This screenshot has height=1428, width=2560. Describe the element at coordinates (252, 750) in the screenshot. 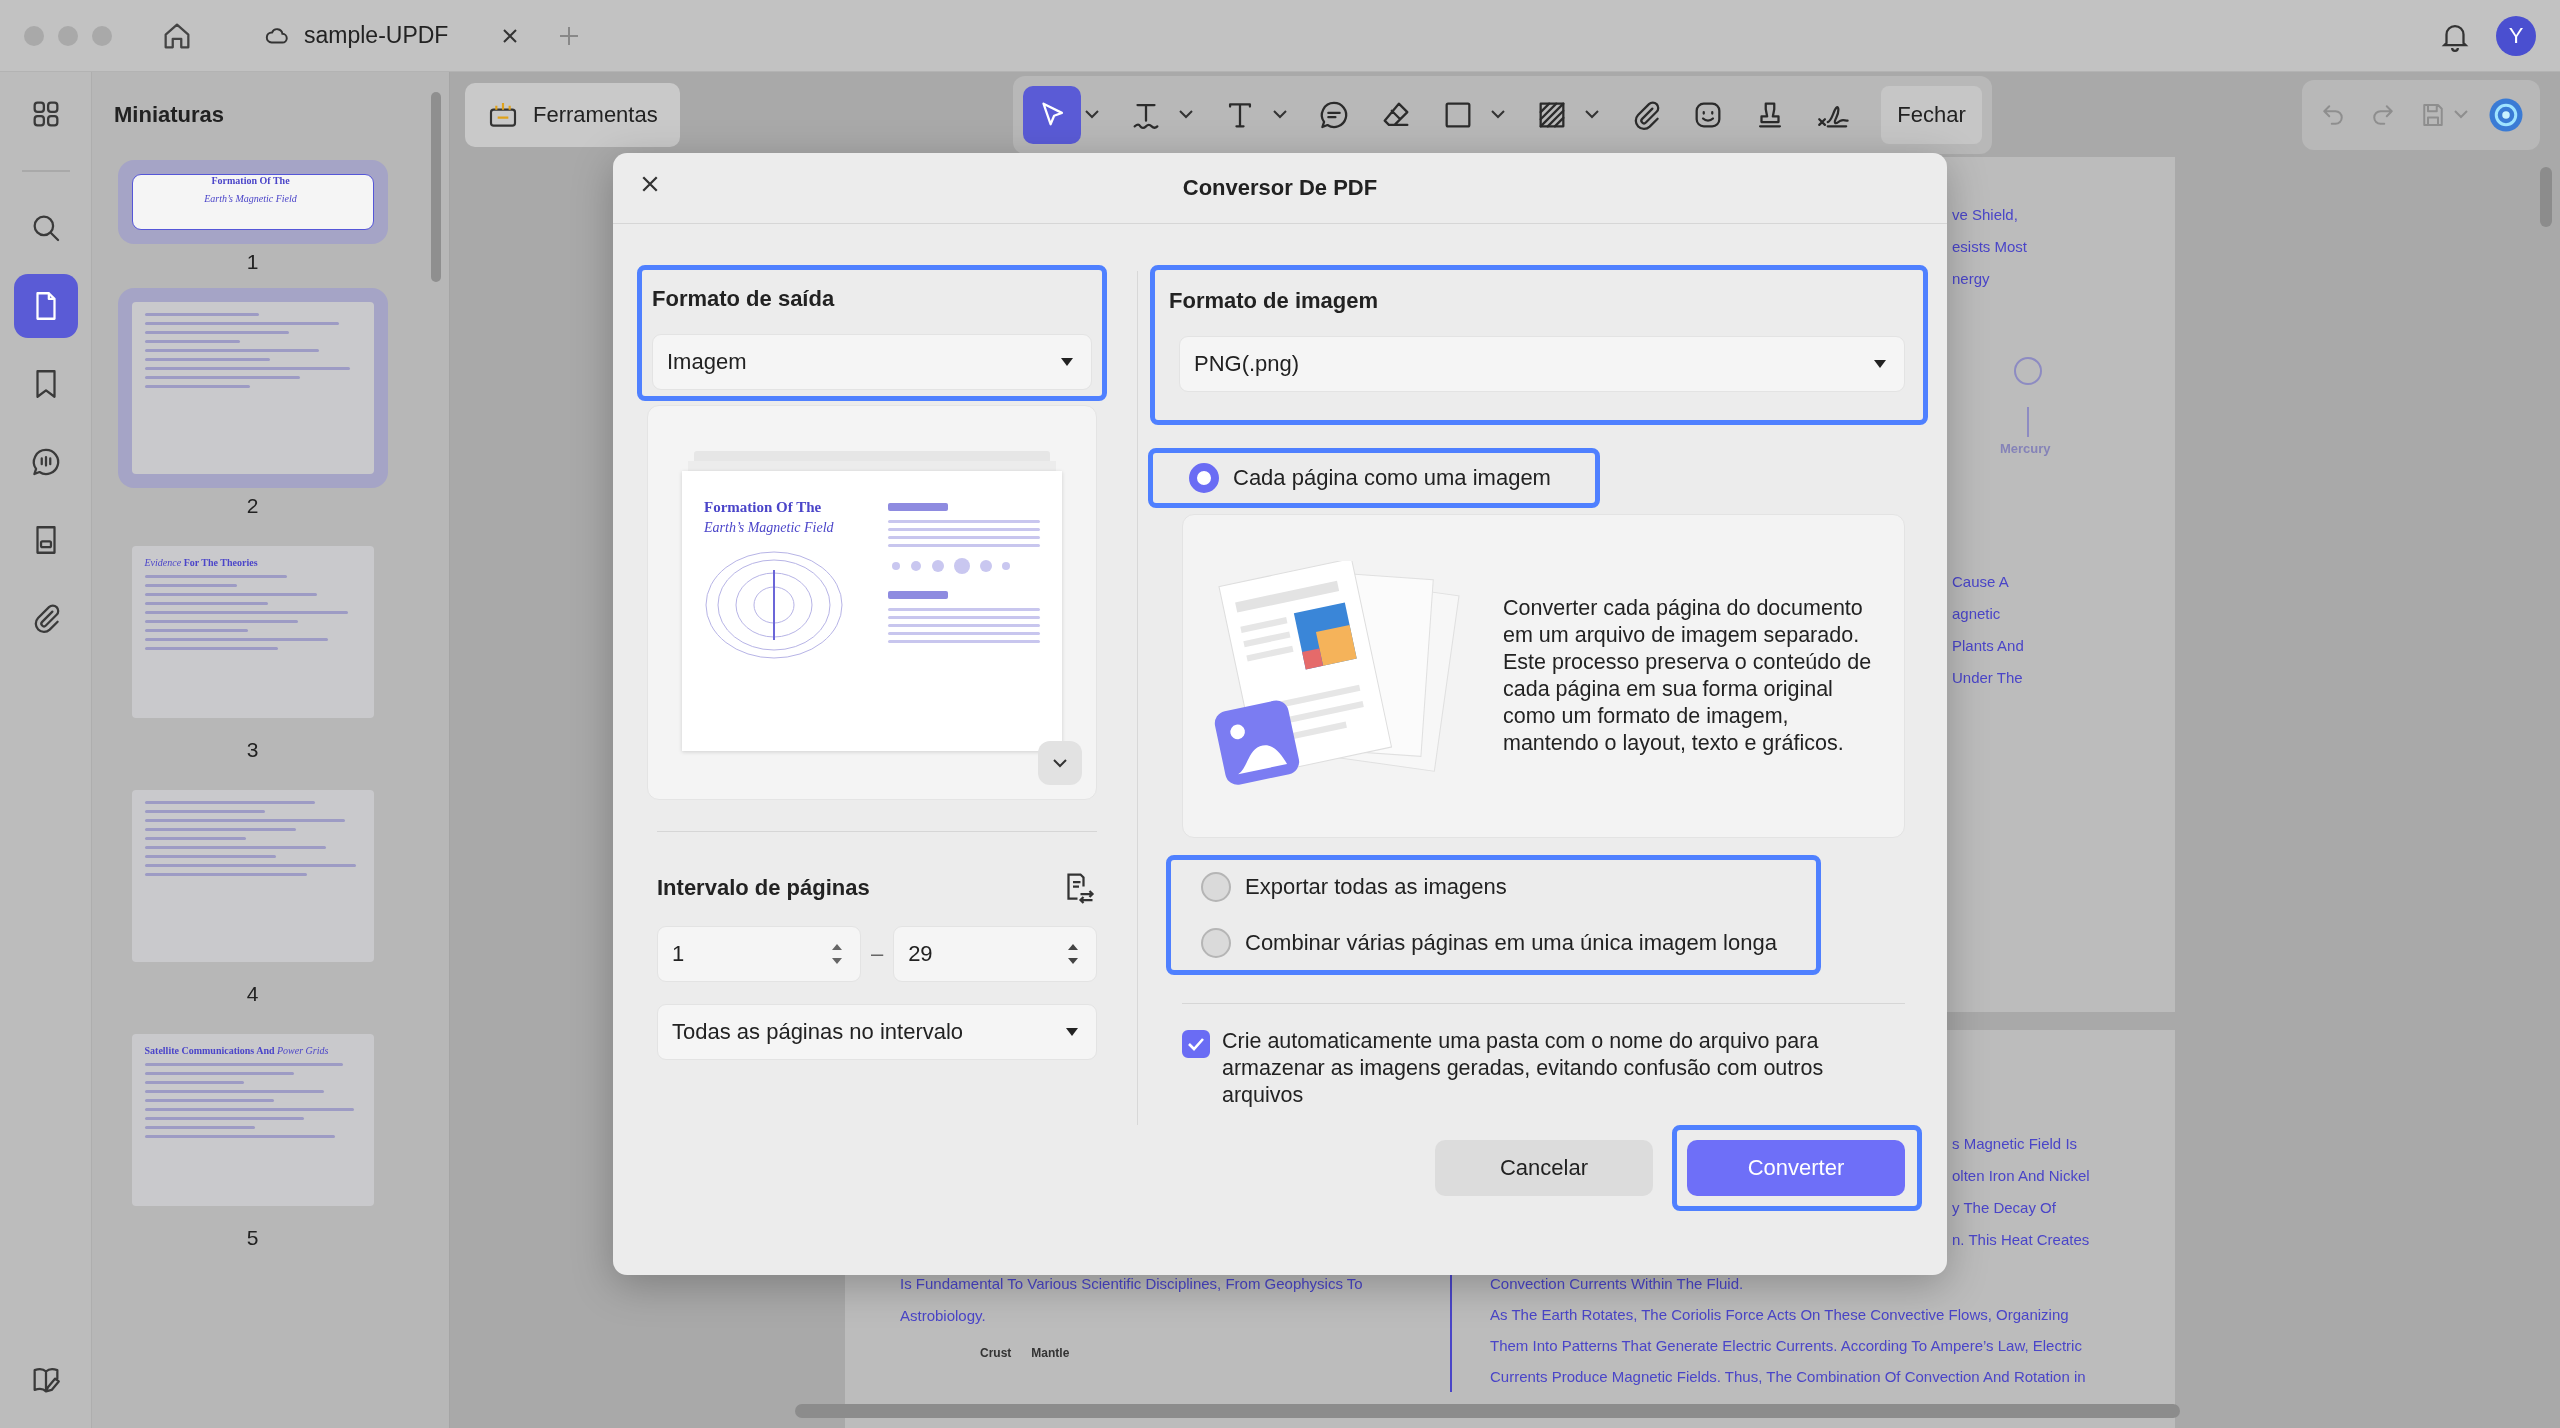

I see `page-number: 3` at that location.